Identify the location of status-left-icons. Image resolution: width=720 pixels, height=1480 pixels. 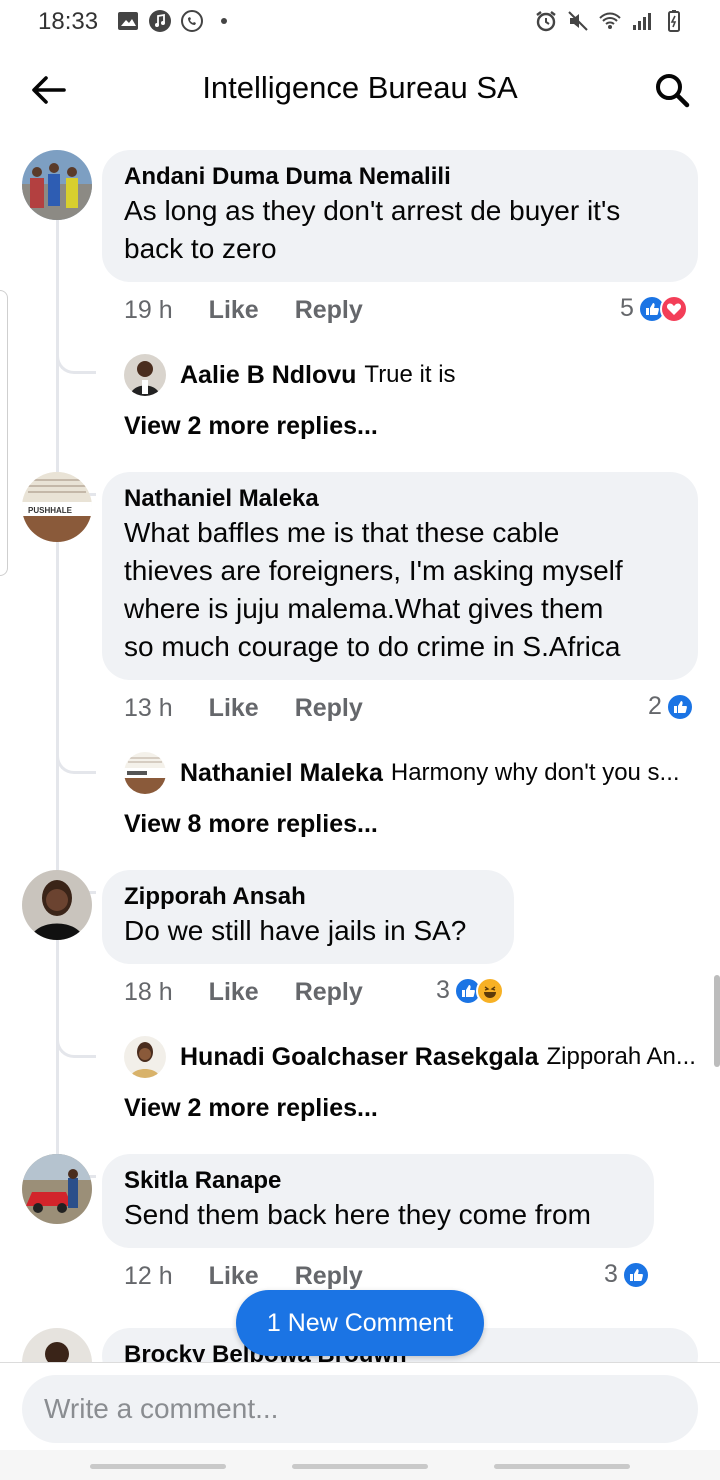
(176, 21).